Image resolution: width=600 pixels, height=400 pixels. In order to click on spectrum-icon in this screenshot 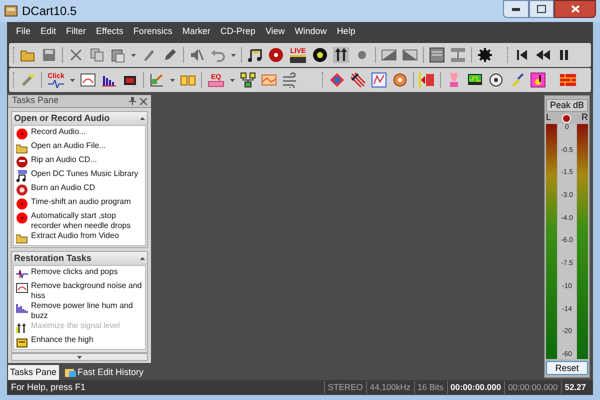, I will do `click(88, 80)`.